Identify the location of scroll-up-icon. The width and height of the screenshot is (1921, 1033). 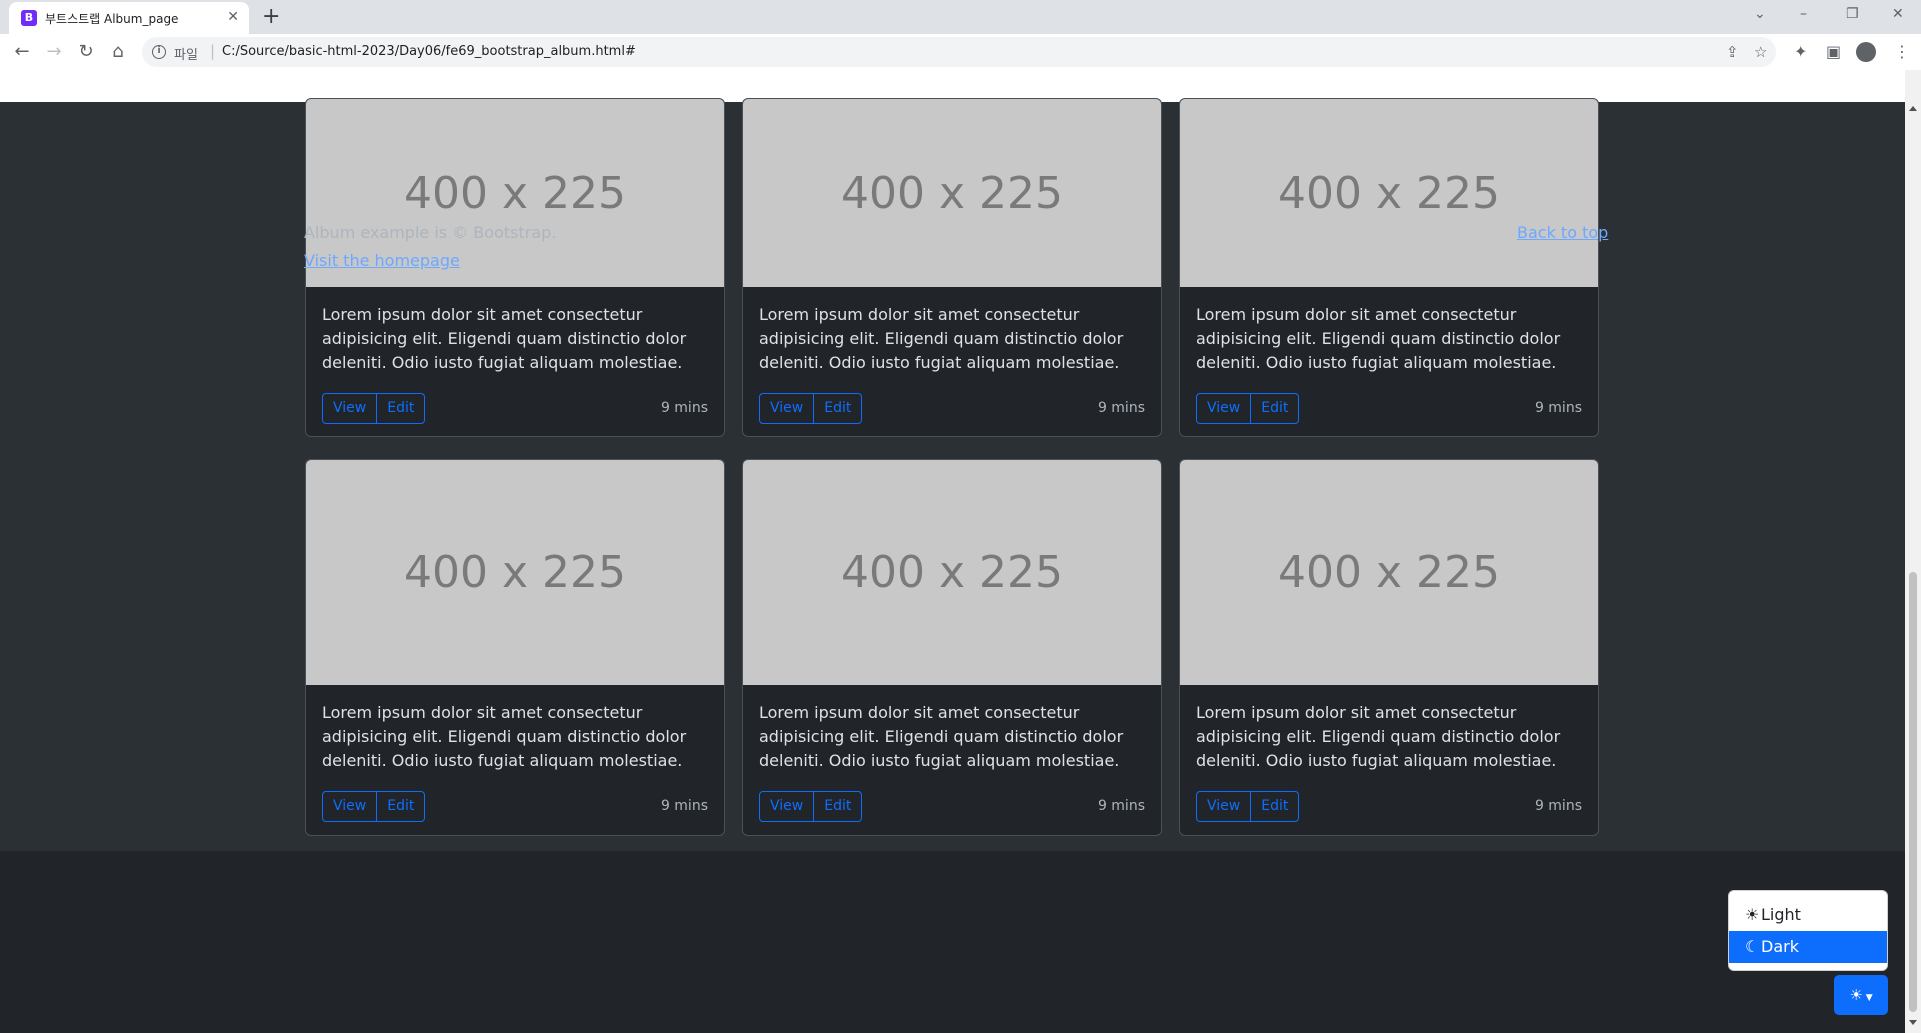
(1913, 108).